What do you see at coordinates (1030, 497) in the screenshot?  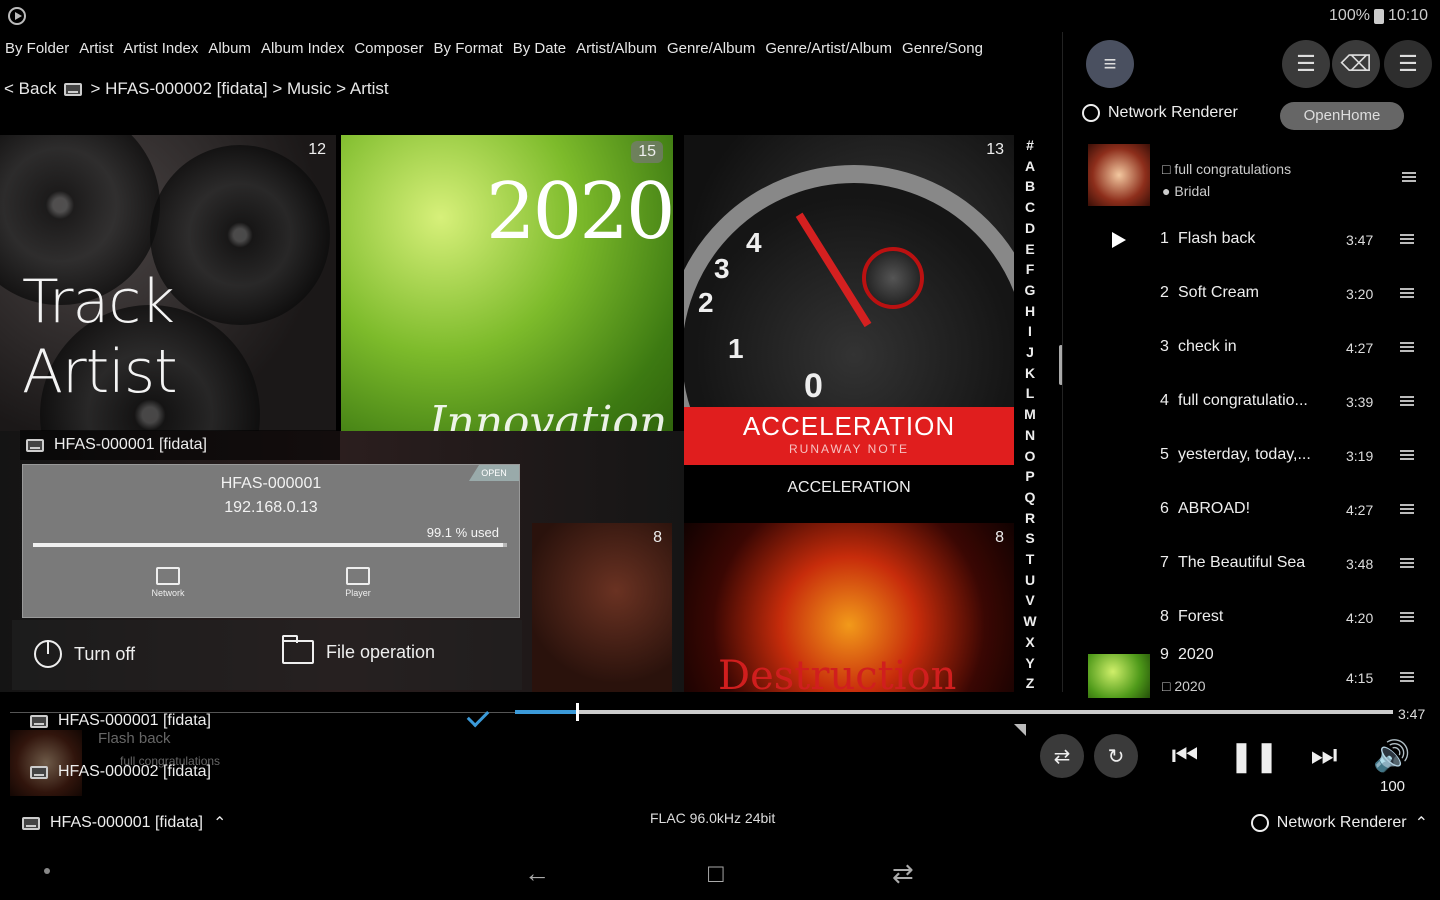 I see `index-letter: Q` at bounding box center [1030, 497].